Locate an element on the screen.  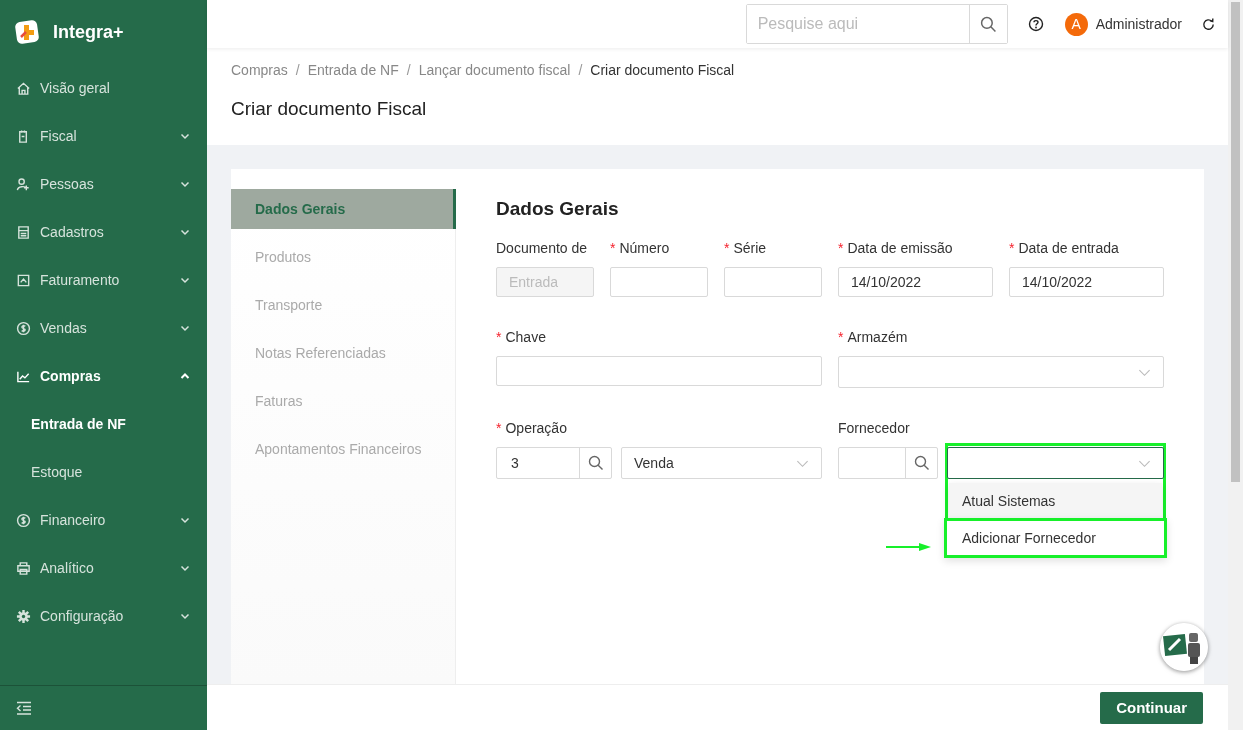
collapse-menu-icon is located at coordinates (24, 708).